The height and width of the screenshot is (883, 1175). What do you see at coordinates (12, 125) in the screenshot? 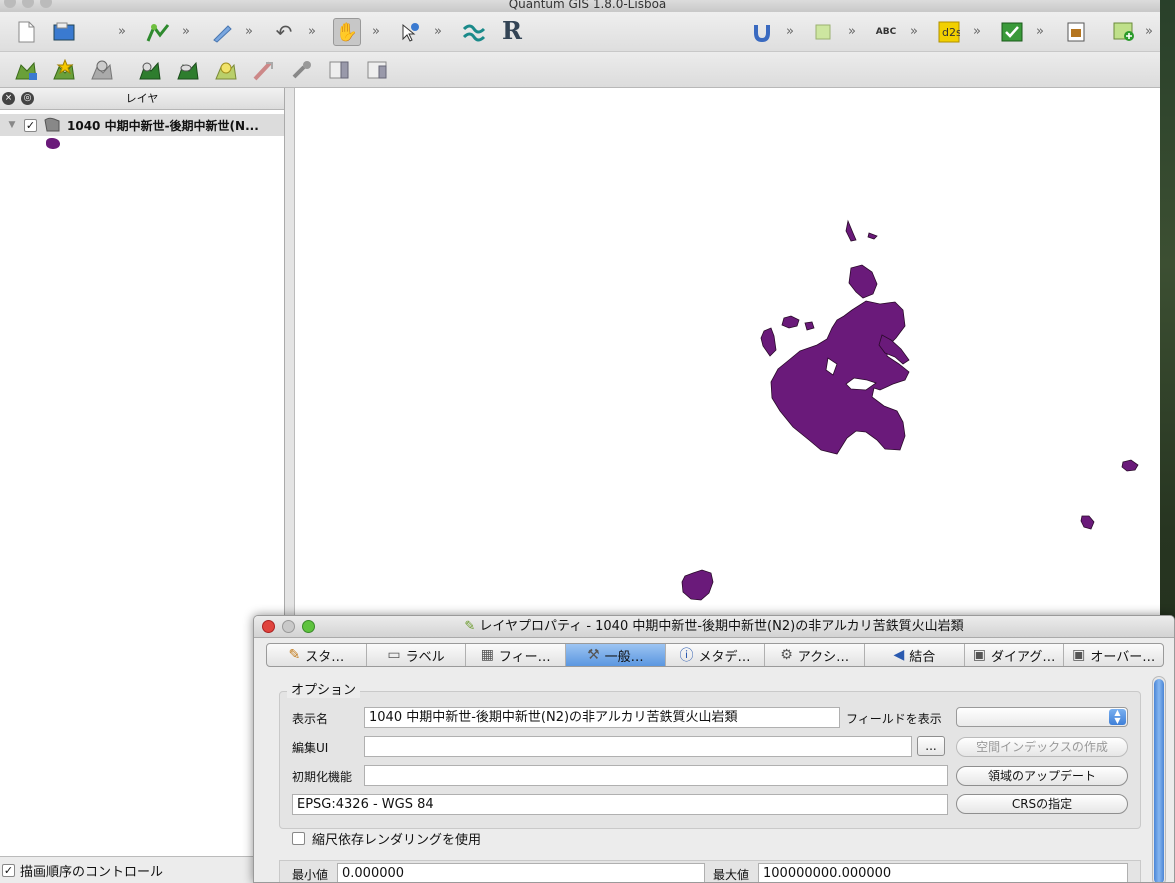
I see `expand-arrow-icon: ▼` at bounding box center [12, 125].